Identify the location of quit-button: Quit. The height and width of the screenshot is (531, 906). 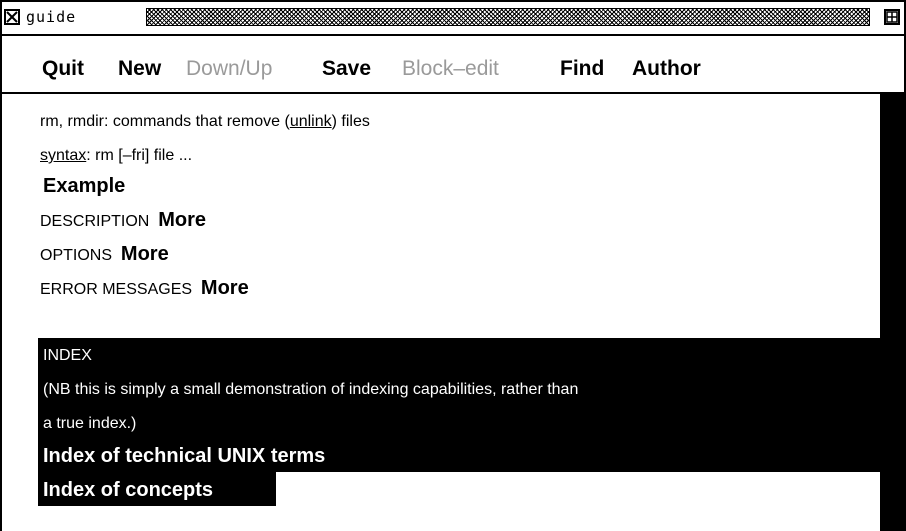
(63, 69).